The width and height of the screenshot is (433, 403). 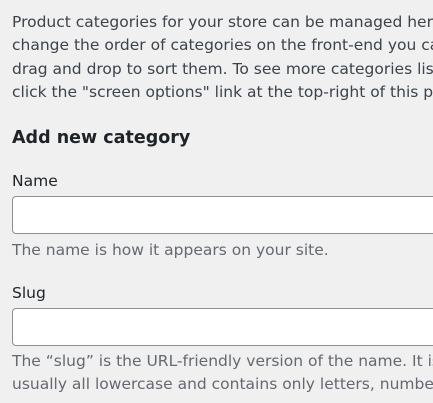 I want to click on slug-label: Slug, so click(x=29, y=293).